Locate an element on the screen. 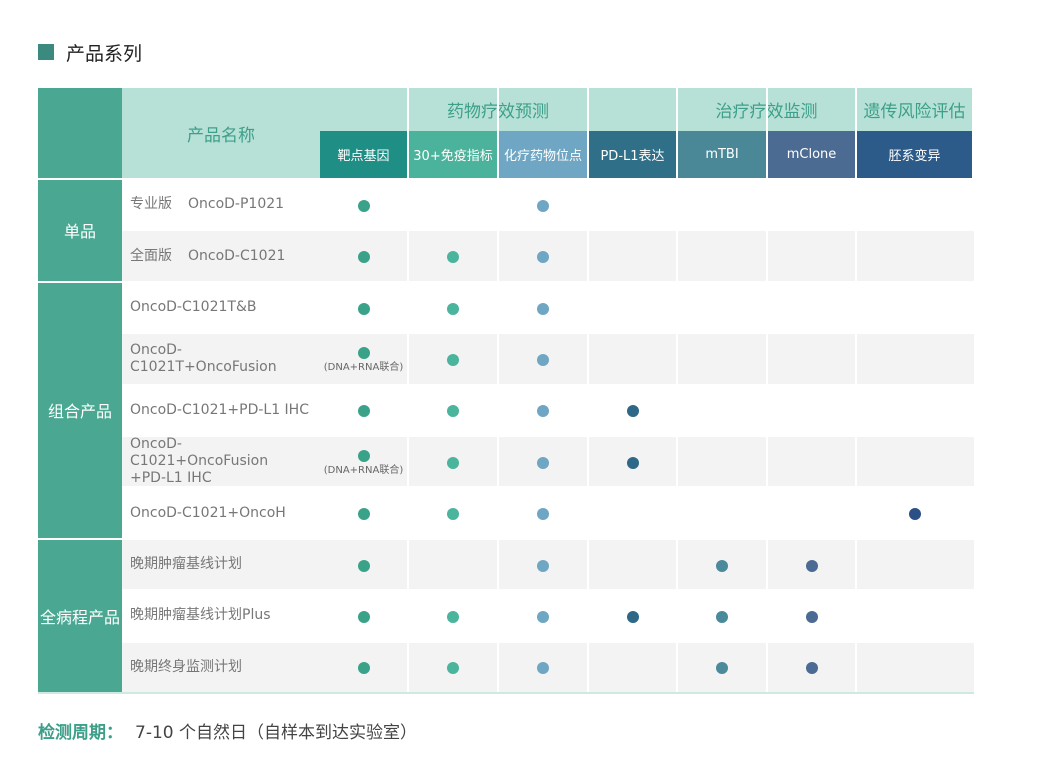  section-title: 产品系列 is located at coordinates (104, 53).